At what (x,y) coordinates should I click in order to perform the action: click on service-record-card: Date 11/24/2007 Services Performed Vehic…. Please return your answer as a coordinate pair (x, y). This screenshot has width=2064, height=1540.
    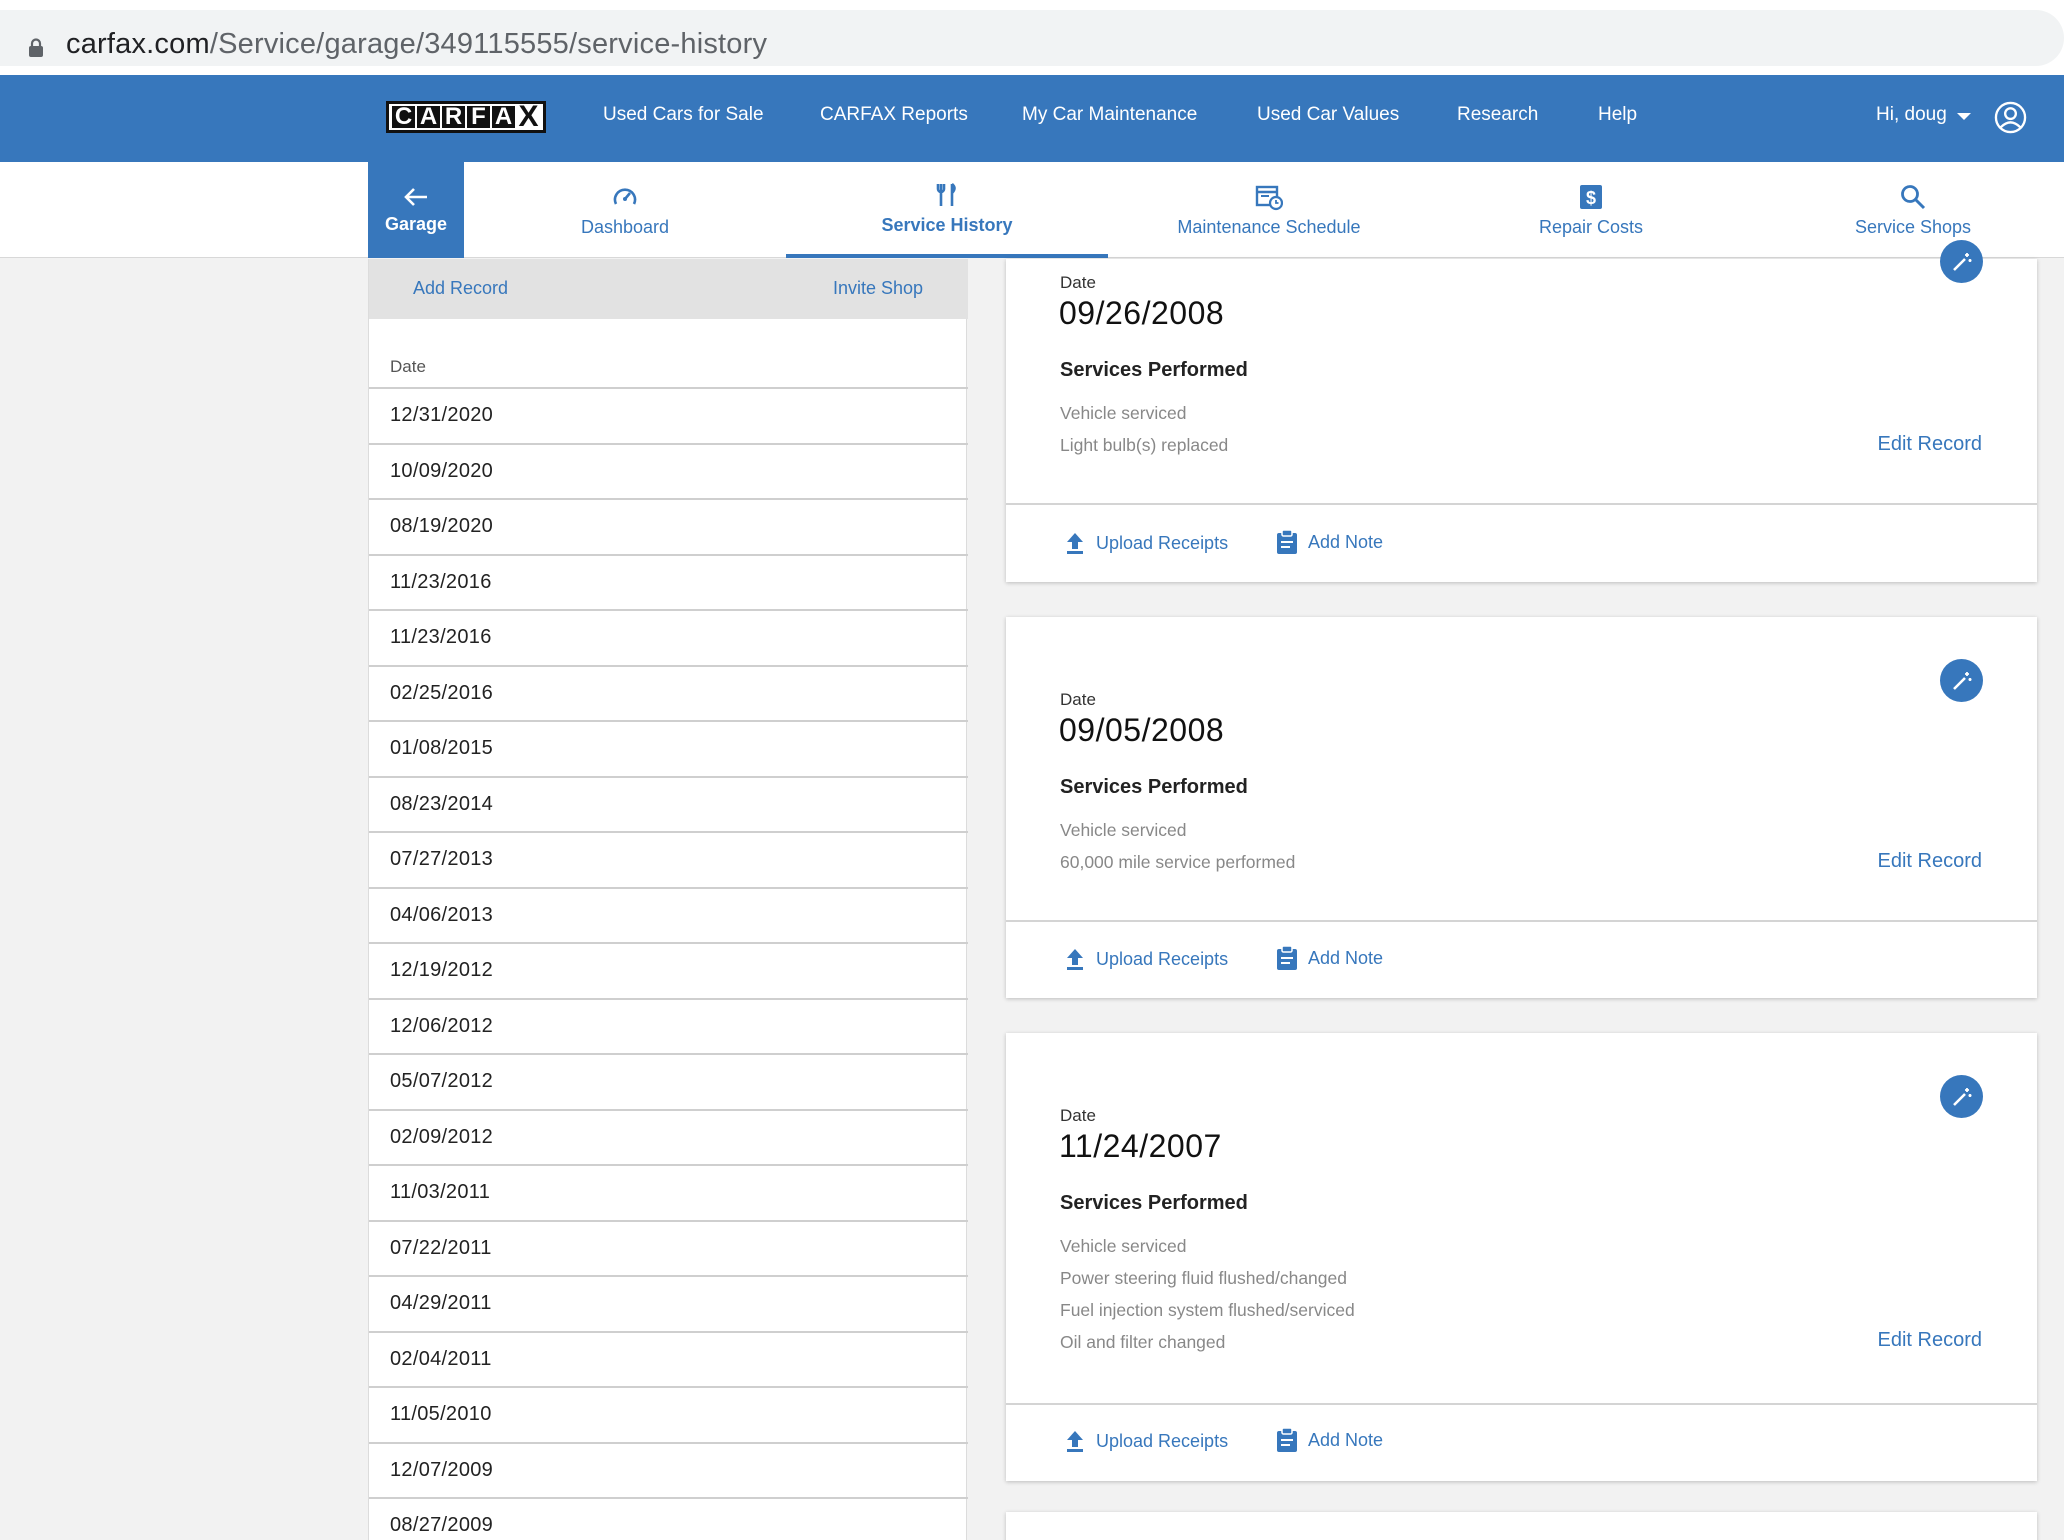
    Looking at the image, I should click on (1521, 1257).